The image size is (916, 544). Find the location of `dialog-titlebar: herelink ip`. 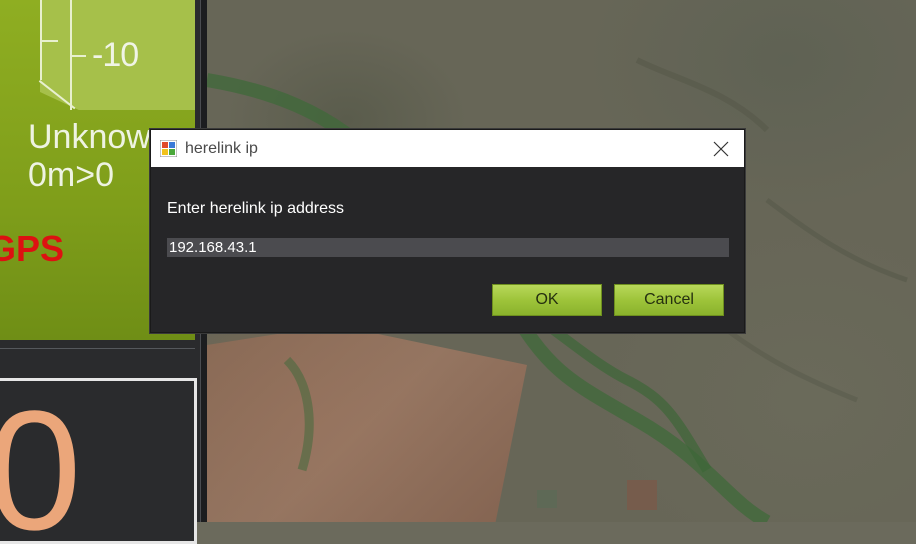

dialog-titlebar: herelink ip is located at coordinates (447, 148).